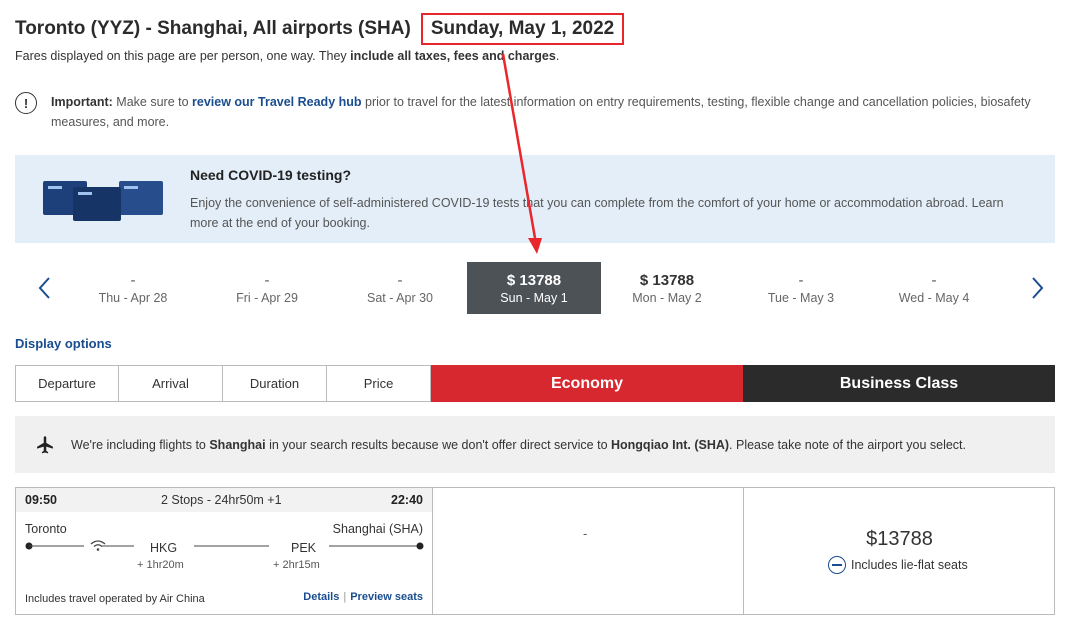  I want to click on notice-city: Shanghai, so click(237, 444).